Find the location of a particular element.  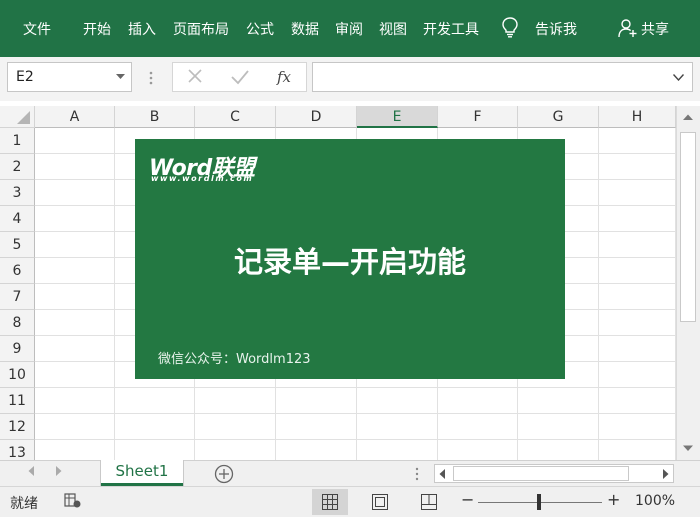

formula-buttons: fx is located at coordinates (239, 77).